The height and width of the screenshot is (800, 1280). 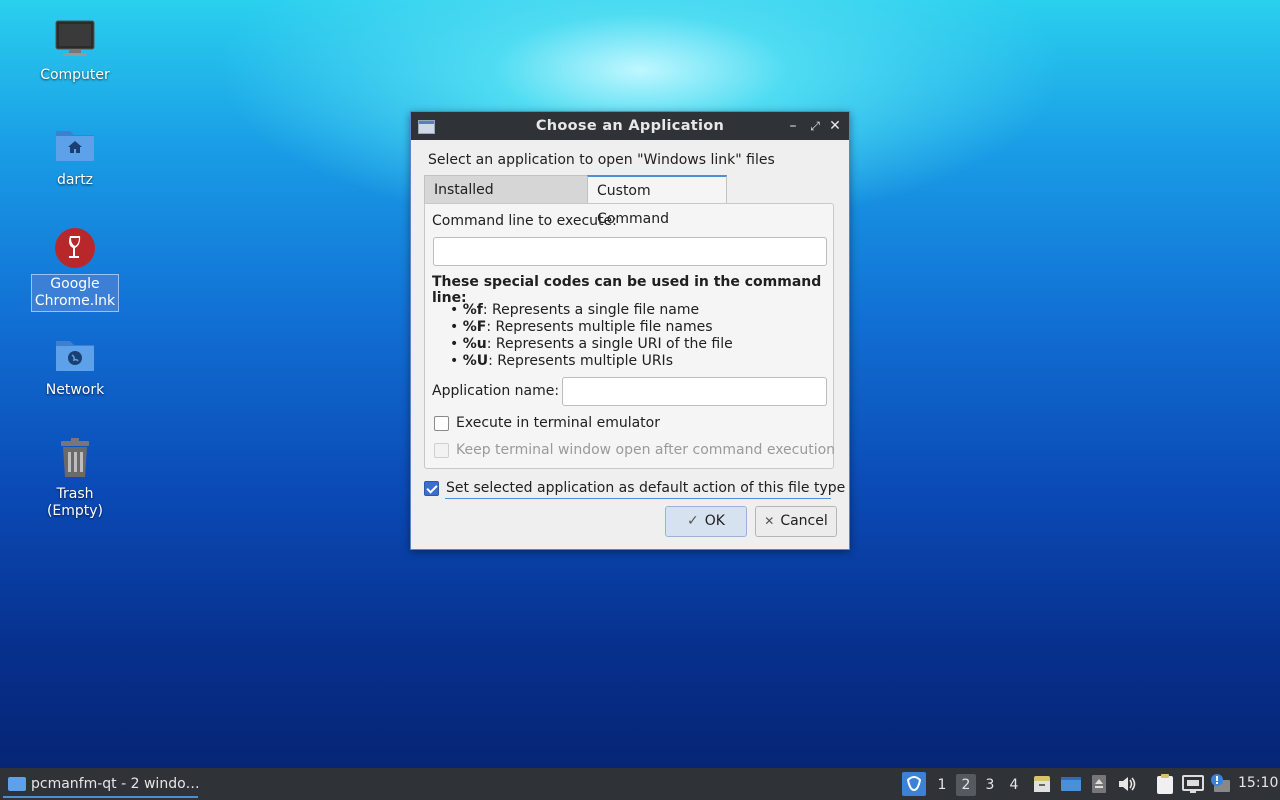 What do you see at coordinates (990, 785) in the screenshot?
I see `workspace-3: 3` at bounding box center [990, 785].